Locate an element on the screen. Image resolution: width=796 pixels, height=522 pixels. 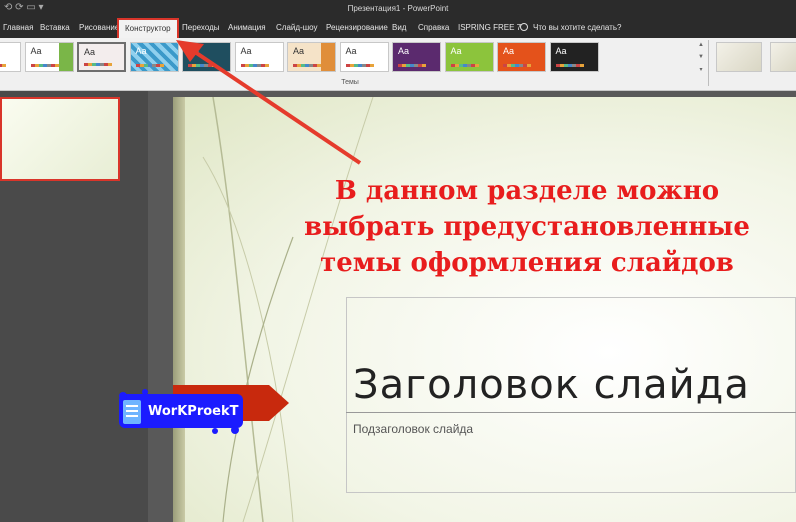
ribbon-separator is located at coordinates (708, 63).